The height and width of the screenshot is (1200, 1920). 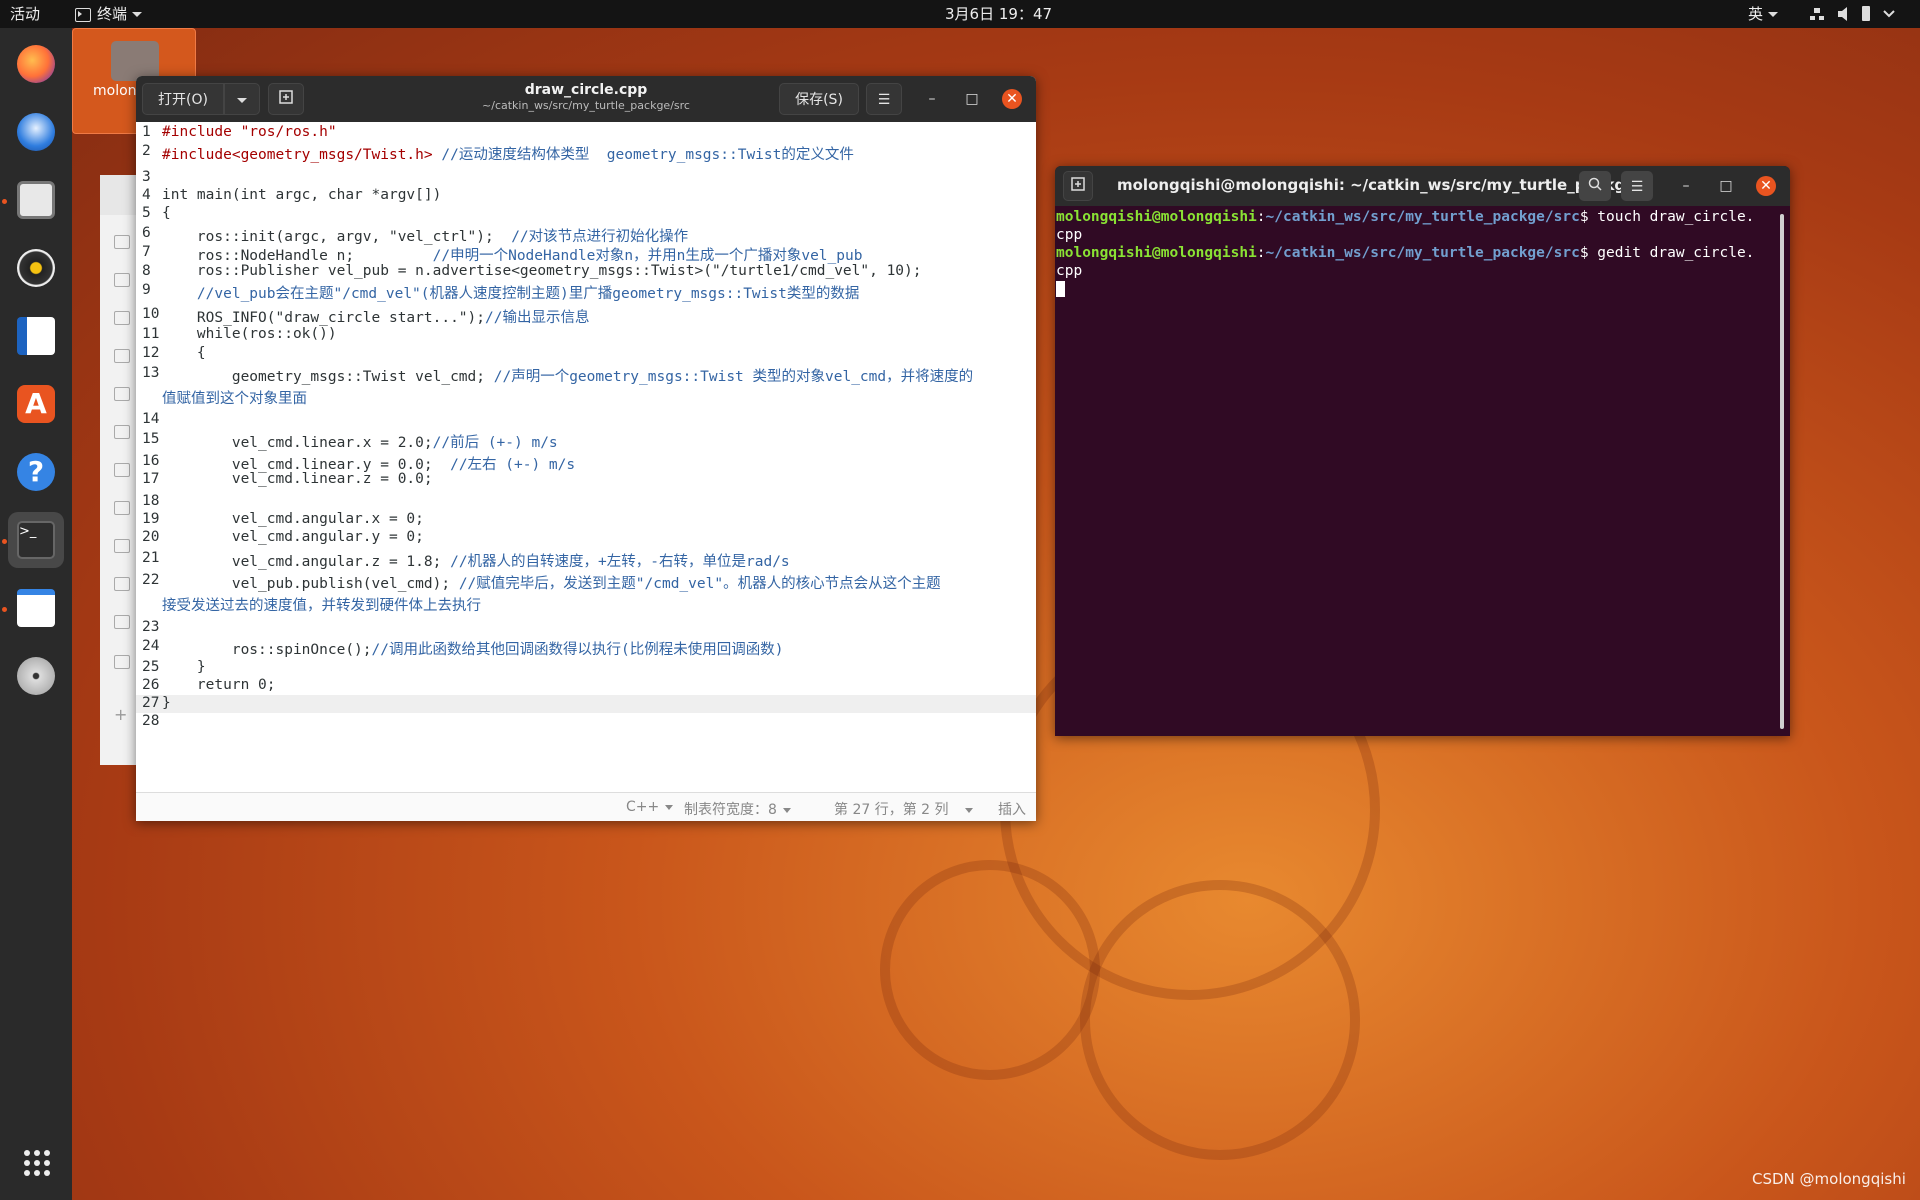 I want to click on disc-icon, so click(x=36, y=676).